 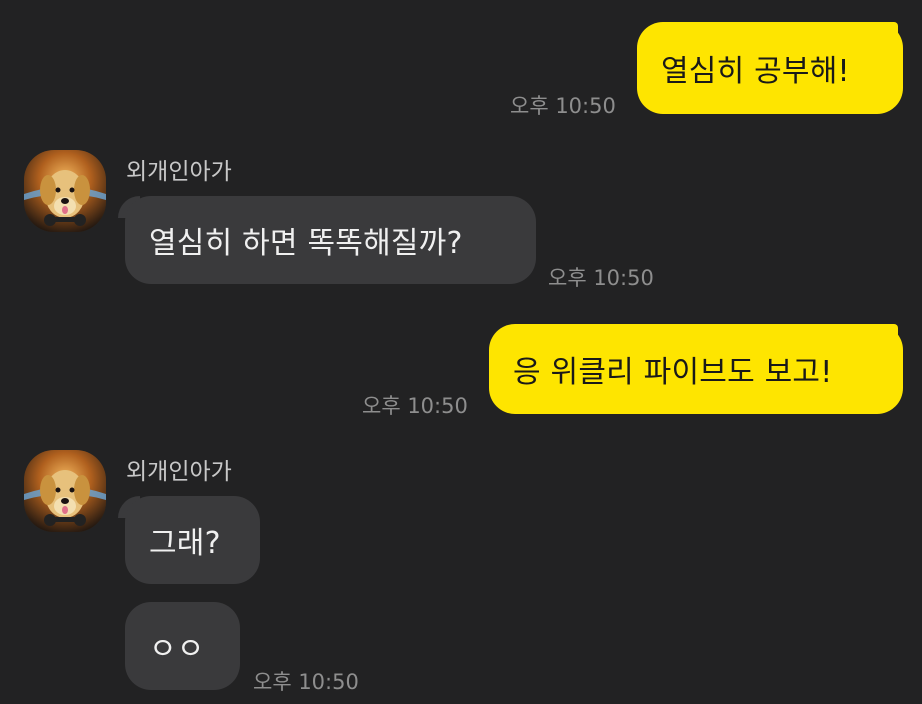 I want to click on message-bubble: 열심히 공부해!, so click(x=770, y=68).